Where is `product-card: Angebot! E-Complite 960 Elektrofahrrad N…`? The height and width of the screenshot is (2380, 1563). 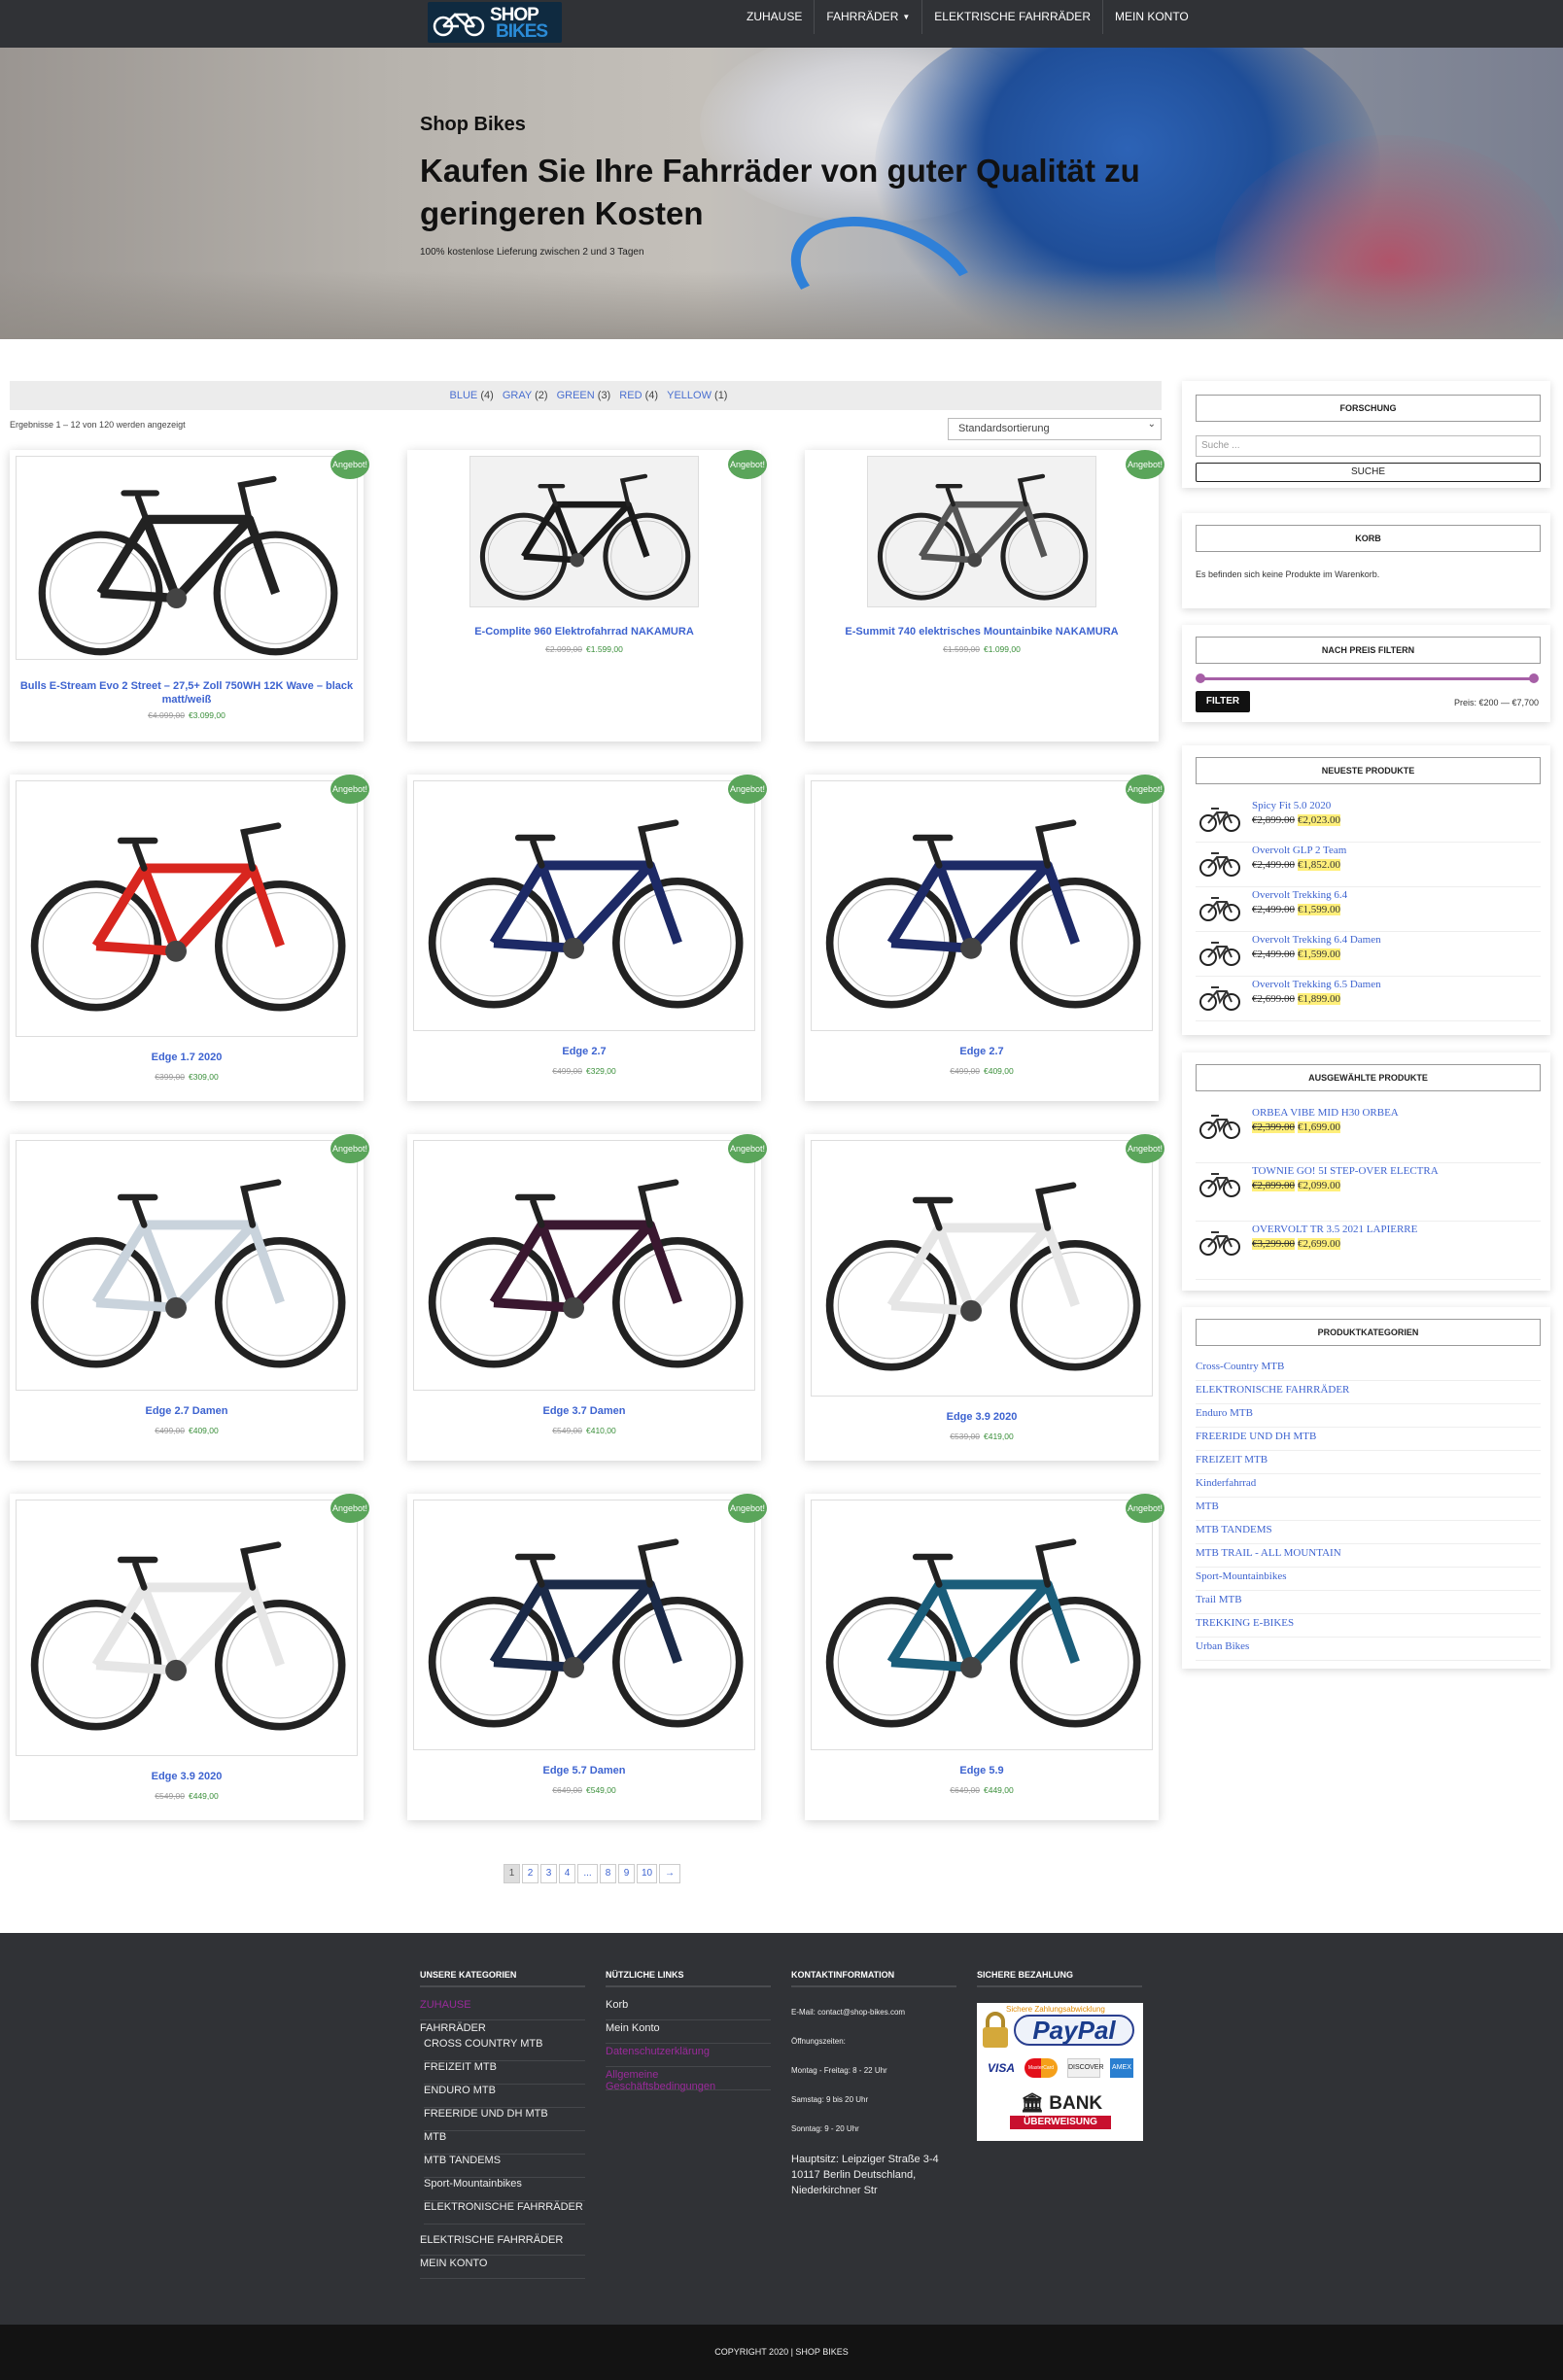 product-card: Angebot! E-Complite 960 Elektrofahrrad N… is located at coordinates (587, 596).